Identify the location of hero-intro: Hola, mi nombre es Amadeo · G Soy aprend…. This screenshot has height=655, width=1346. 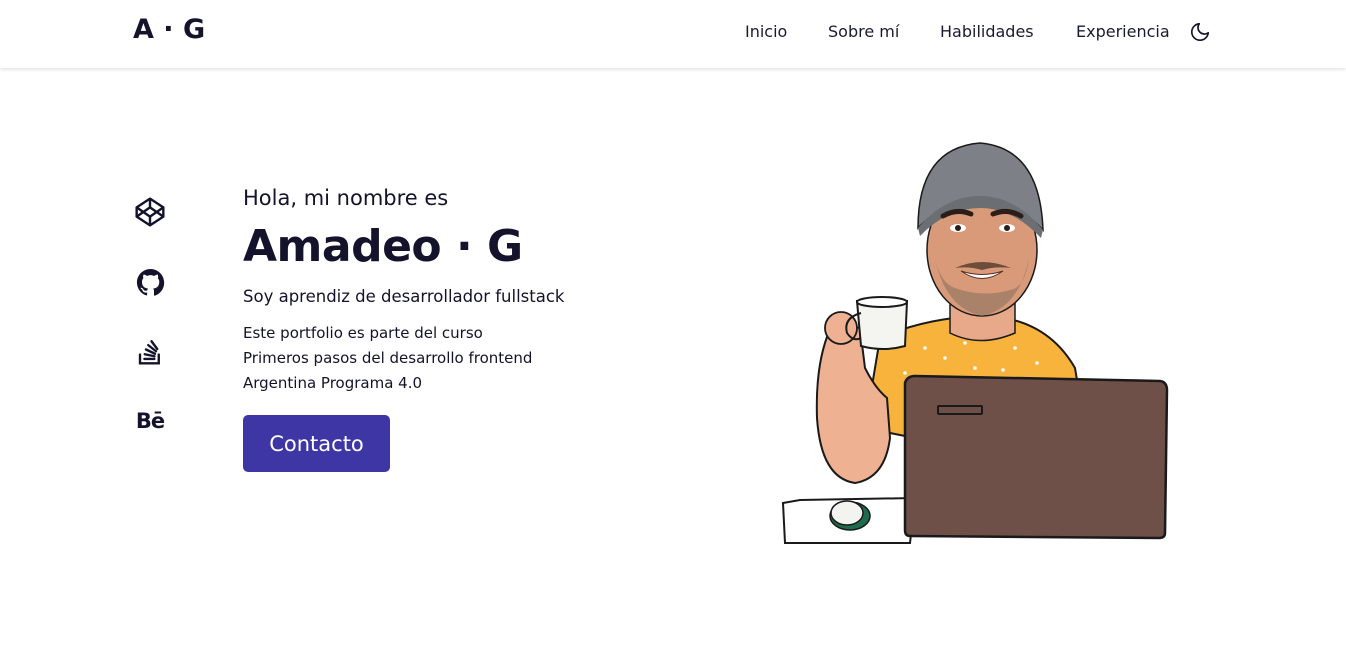
(453, 327).